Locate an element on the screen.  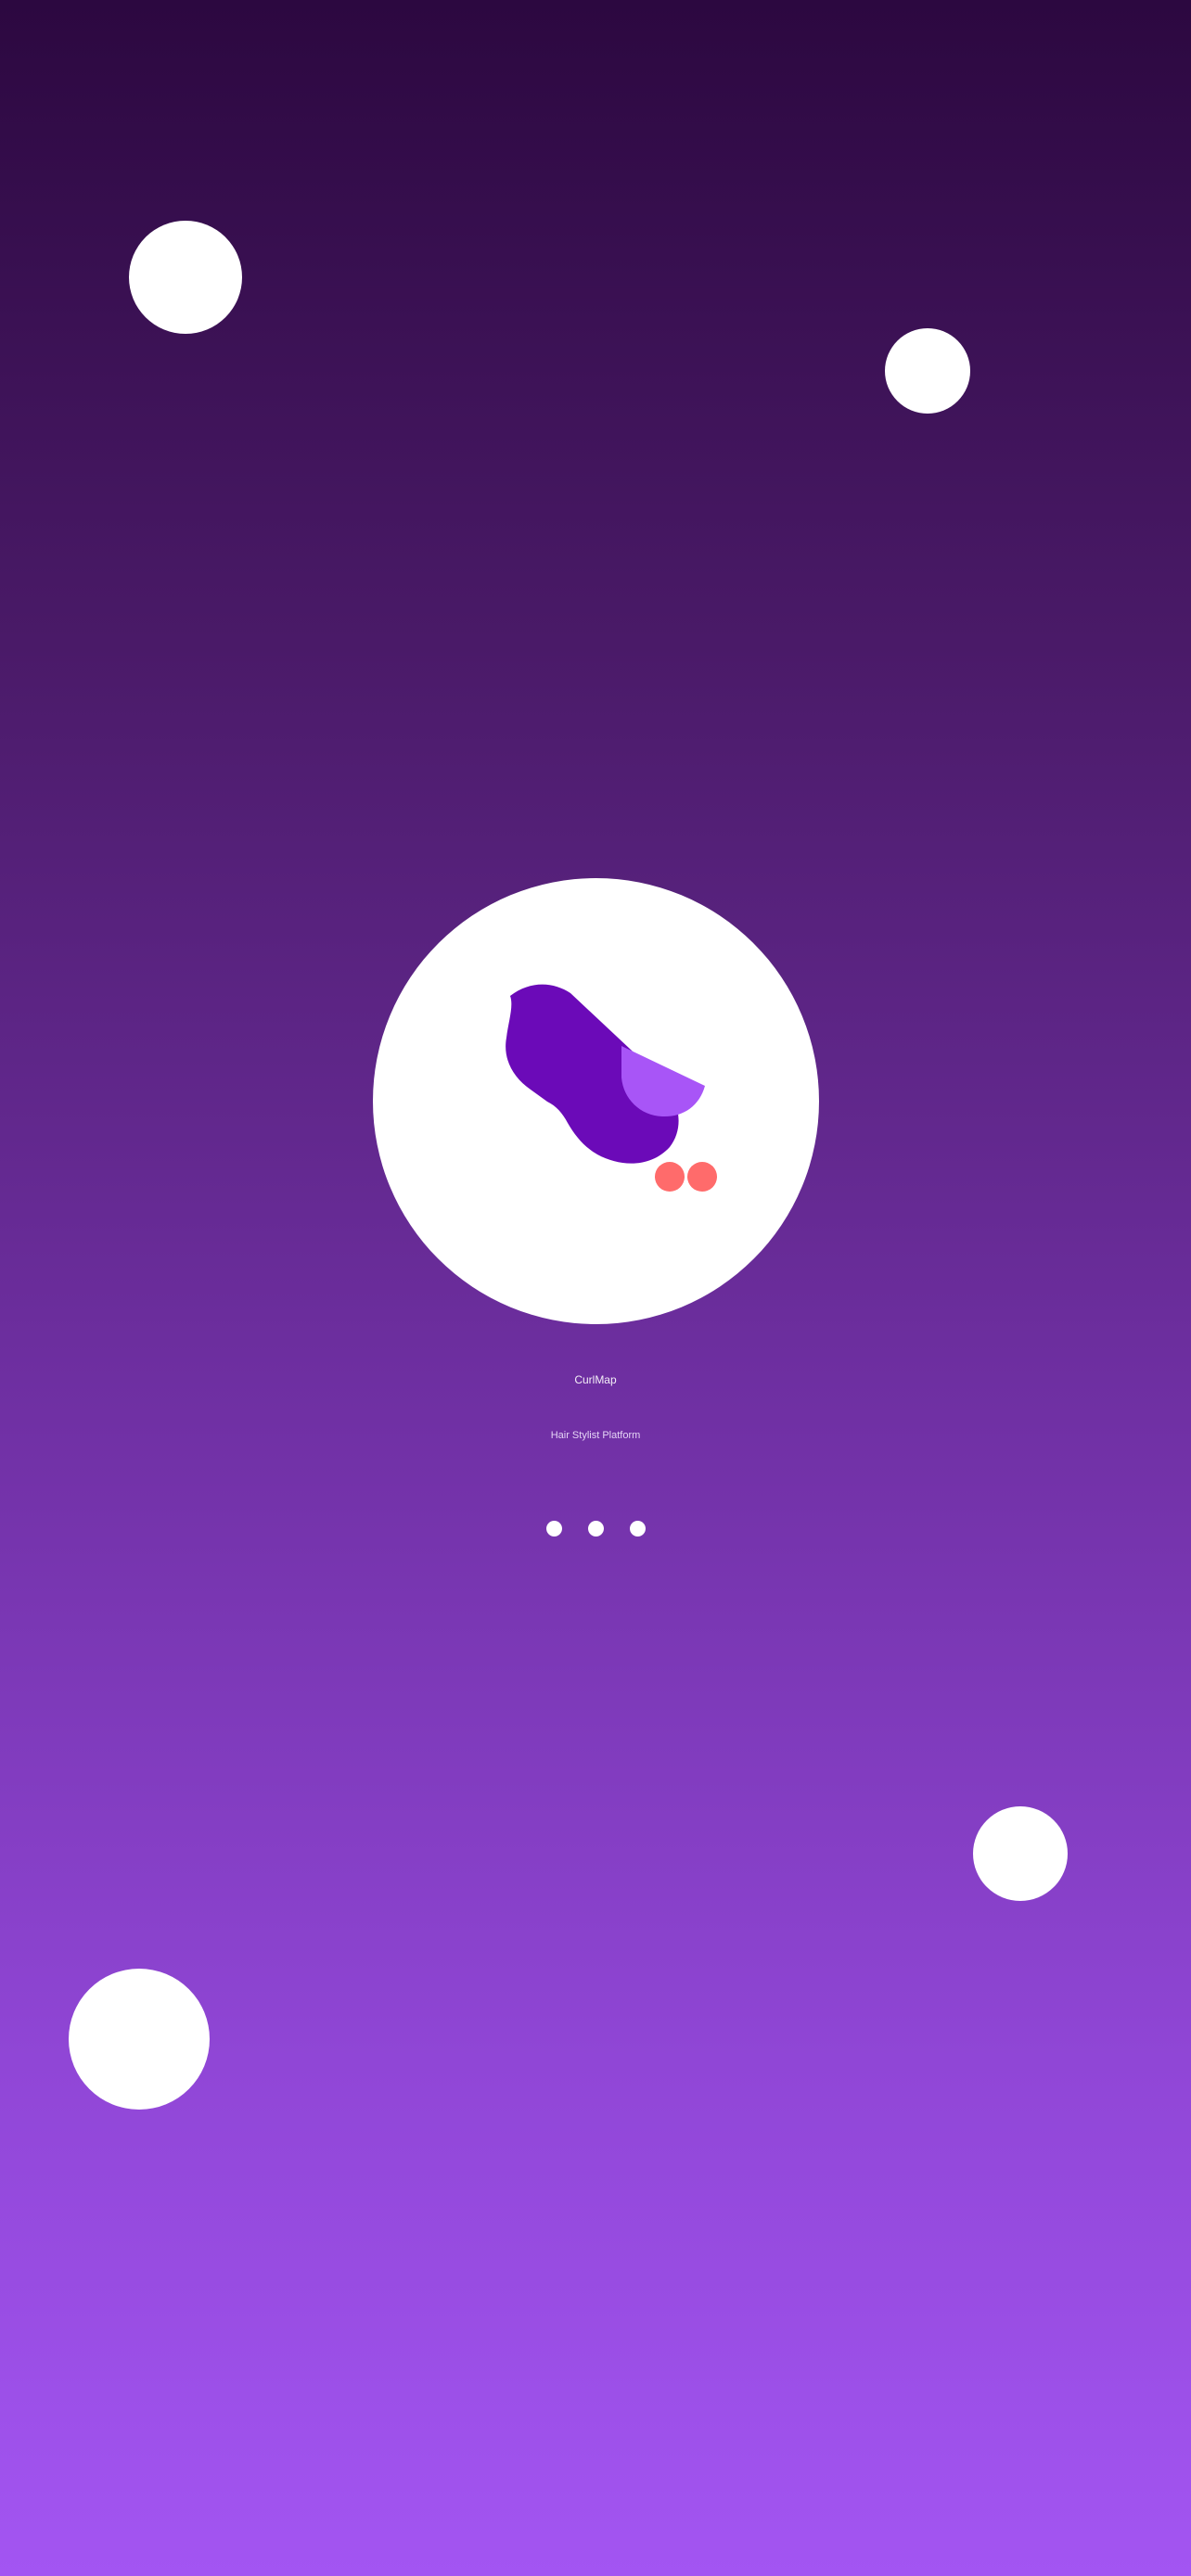
app-subtitle: Hair Stylist Platform is located at coordinates (595, 1435).